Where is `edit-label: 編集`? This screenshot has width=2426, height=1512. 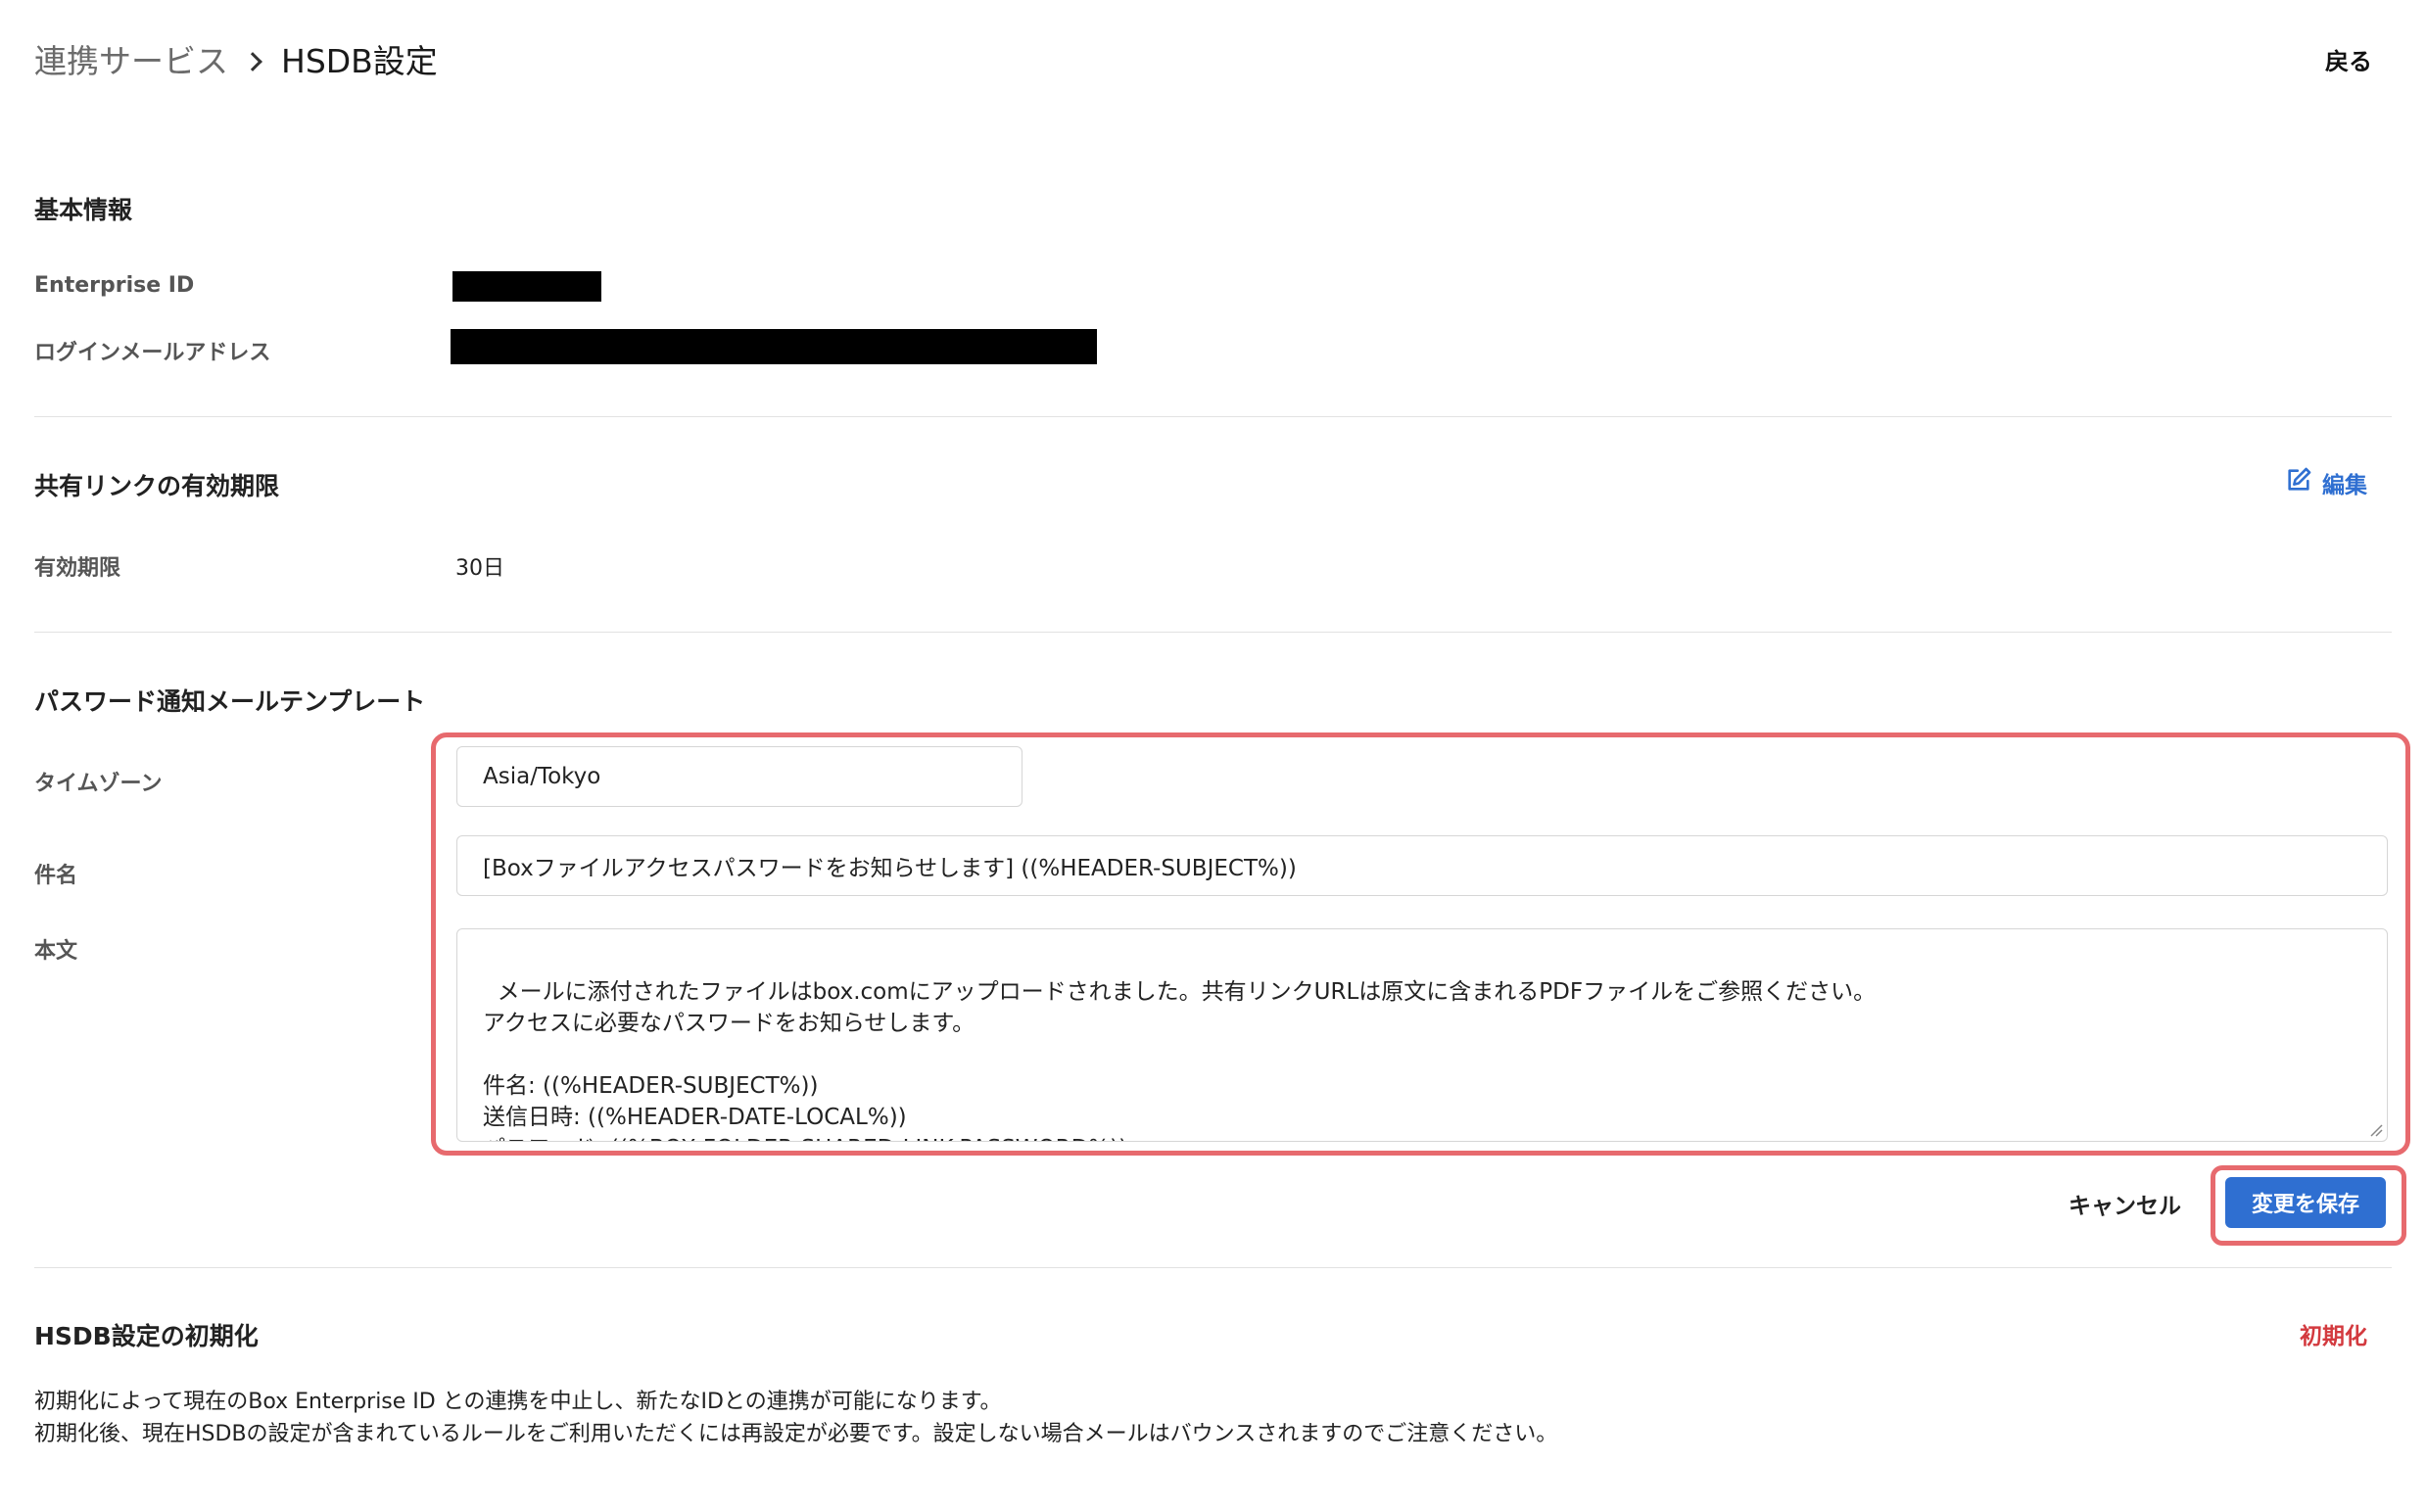 edit-label: 編集 is located at coordinates (2344, 485).